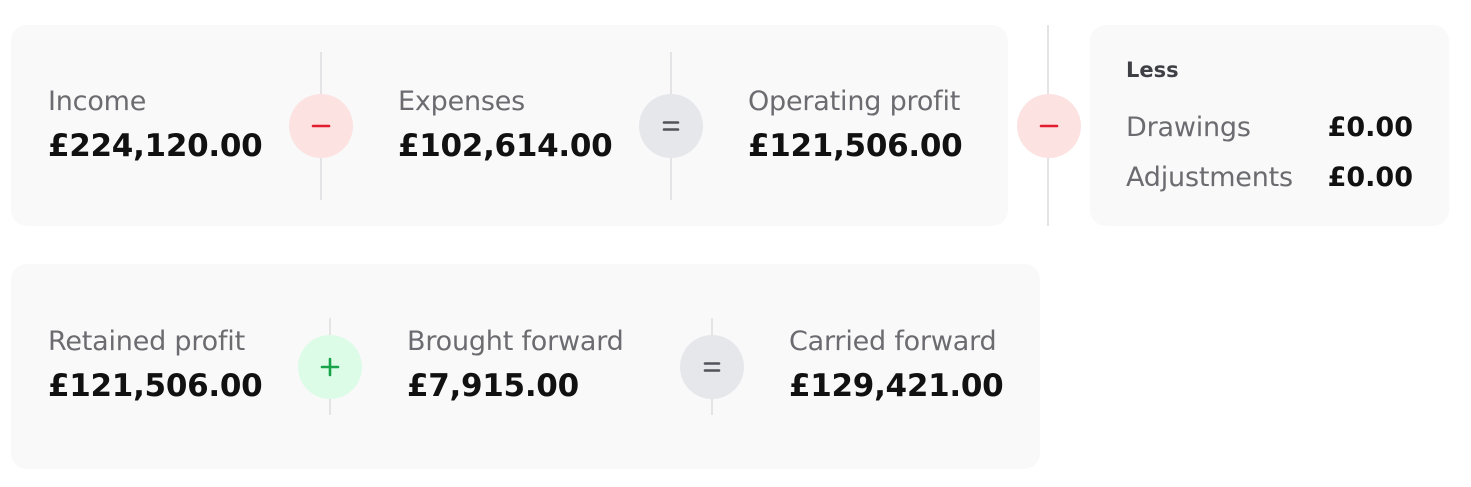  What do you see at coordinates (1370, 177) in the screenshot?
I see `adjustments-value: £0.00` at bounding box center [1370, 177].